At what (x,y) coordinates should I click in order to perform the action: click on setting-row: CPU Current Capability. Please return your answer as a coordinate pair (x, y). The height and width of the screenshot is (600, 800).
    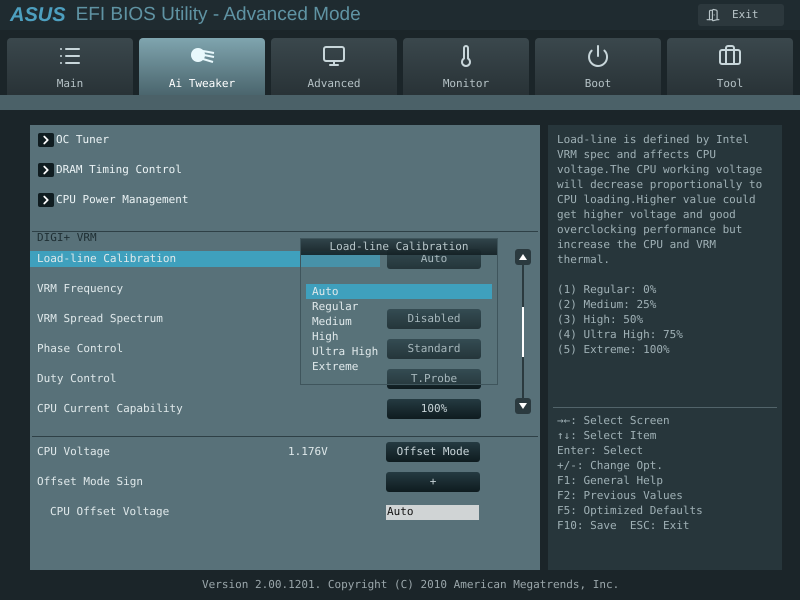
    Looking at the image, I should click on (107, 409).